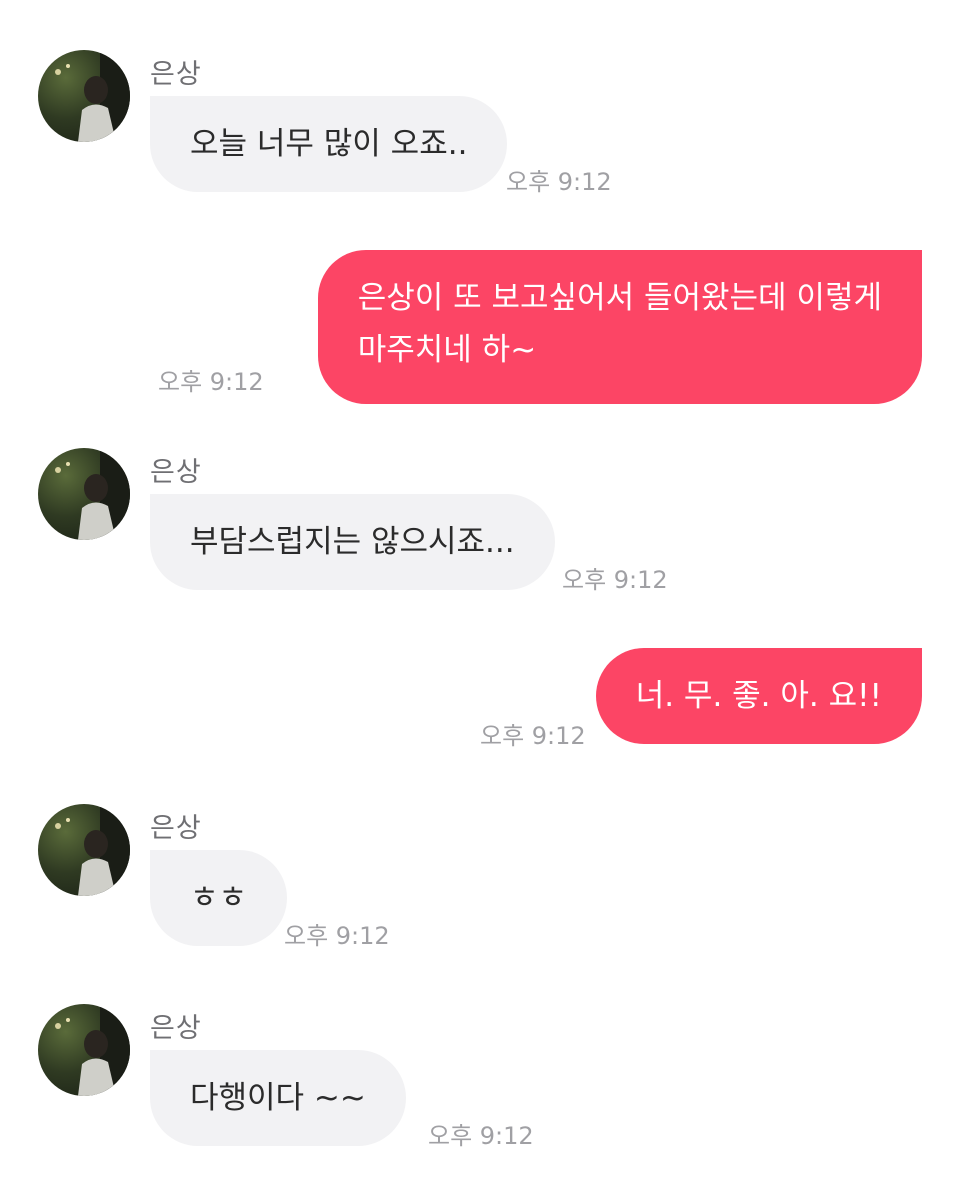 The image size is (960, 1200). I want to click on message-text: 너. 무. 좋. 아. 요!!, so click(758, 696).